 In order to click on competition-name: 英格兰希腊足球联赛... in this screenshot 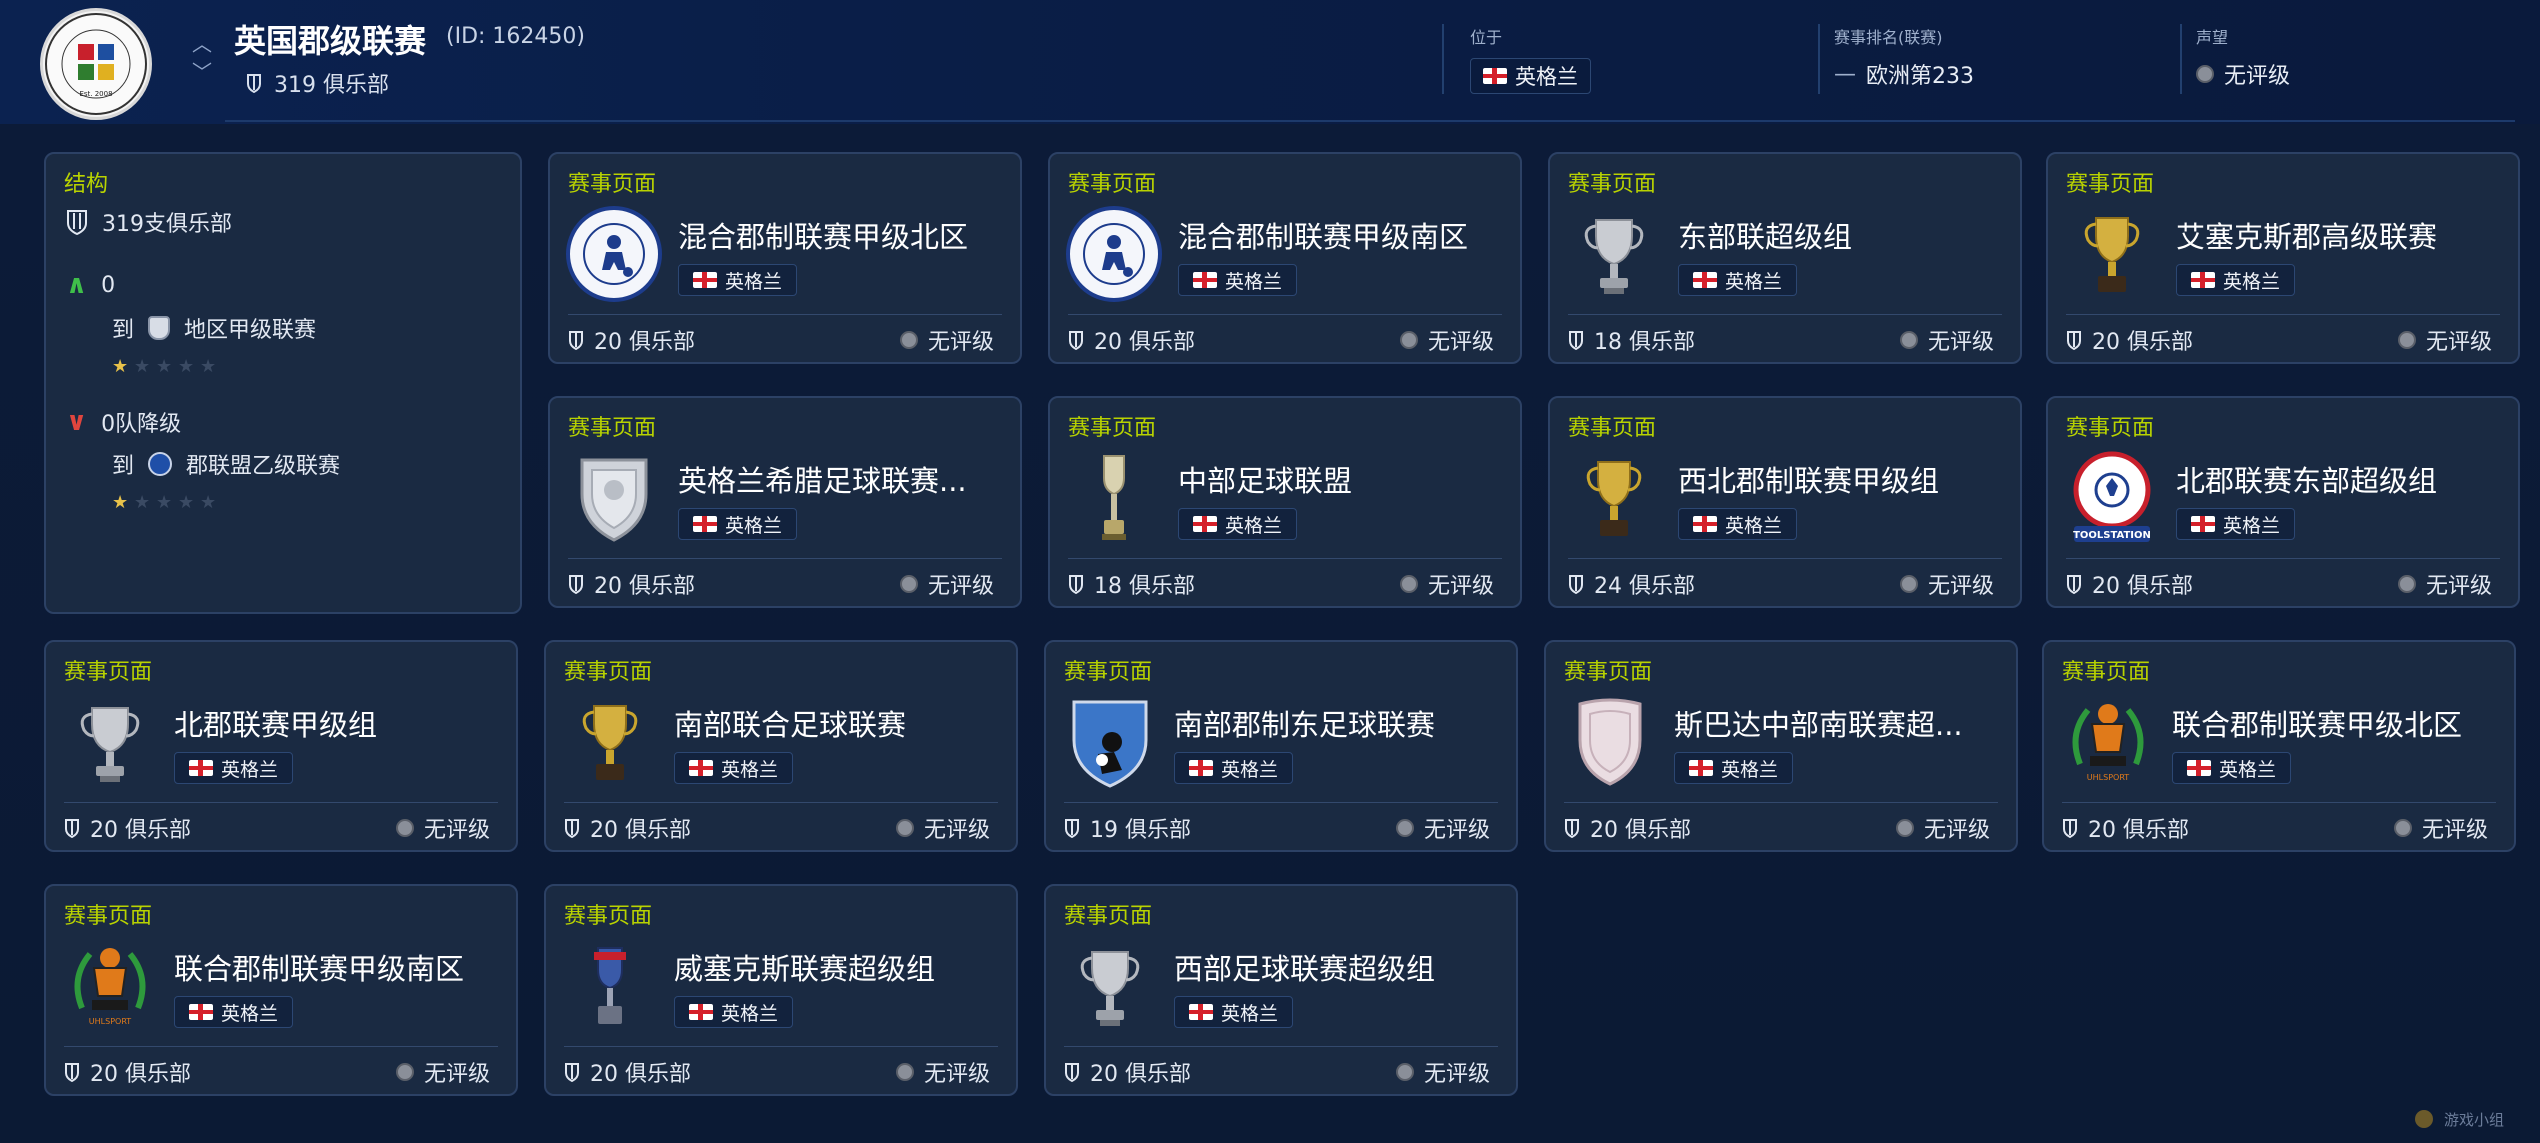, I will do `click(843, 479)`.